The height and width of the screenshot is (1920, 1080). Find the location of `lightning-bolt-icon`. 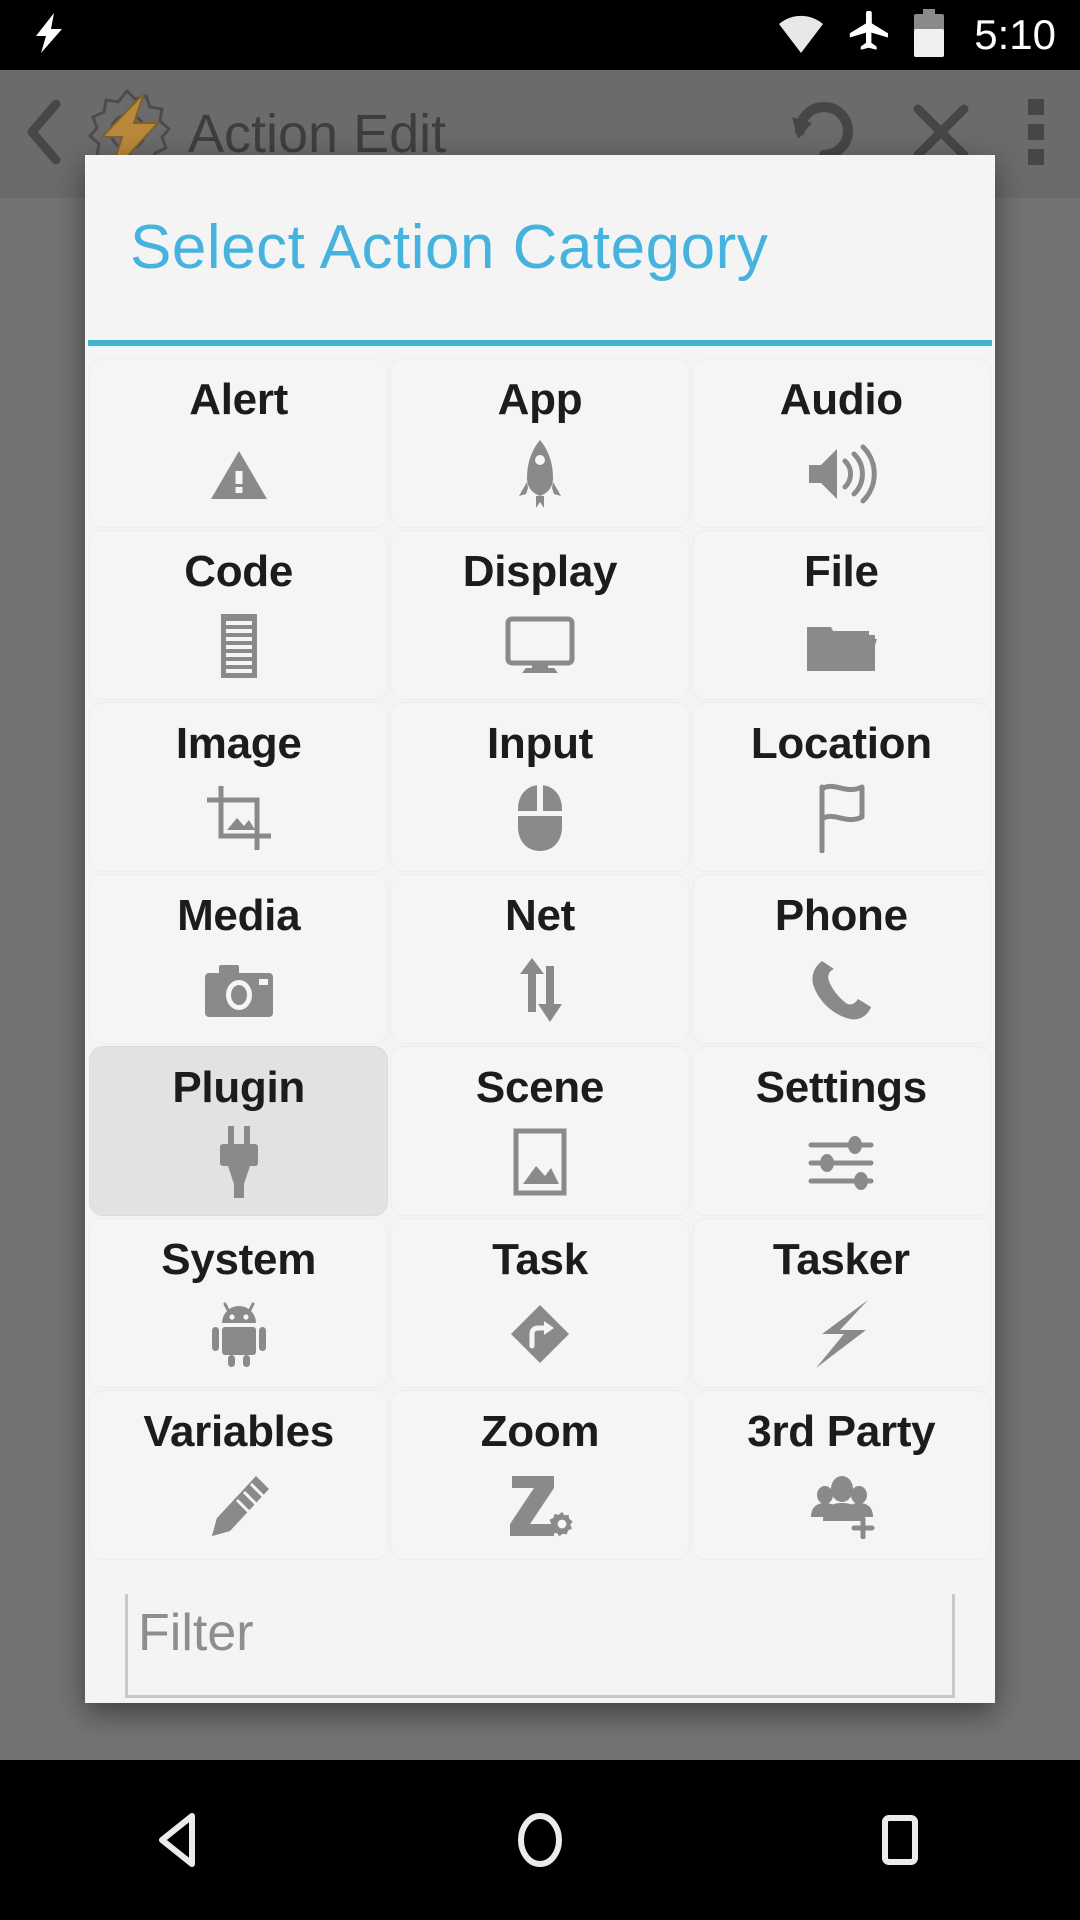

lightning-bolt-icon is located at coordinates (841, 1334).